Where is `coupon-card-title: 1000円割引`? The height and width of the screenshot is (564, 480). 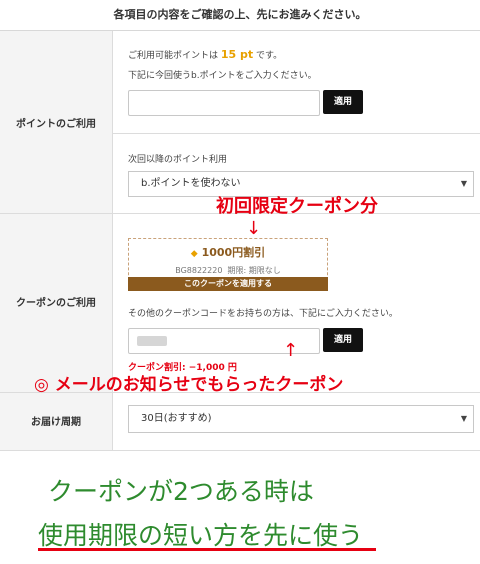
coupon-card-title: 1000円割引 is located at coordinates (233, 252).